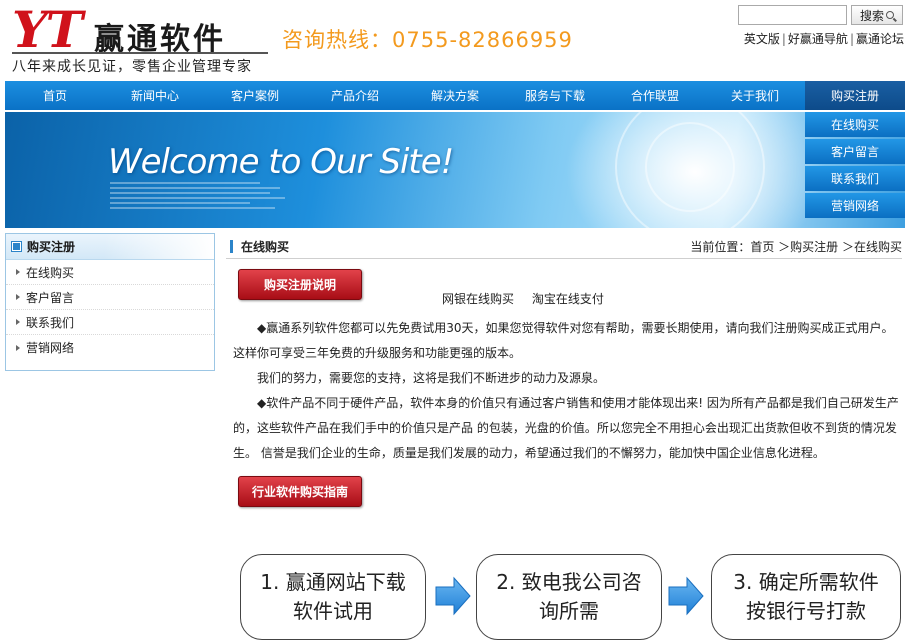 The width and height of the screenshot is (916, 643). Describe the element at coordinates (762, 39) in the screenshot. I see `link-english: 英文版` at that location.